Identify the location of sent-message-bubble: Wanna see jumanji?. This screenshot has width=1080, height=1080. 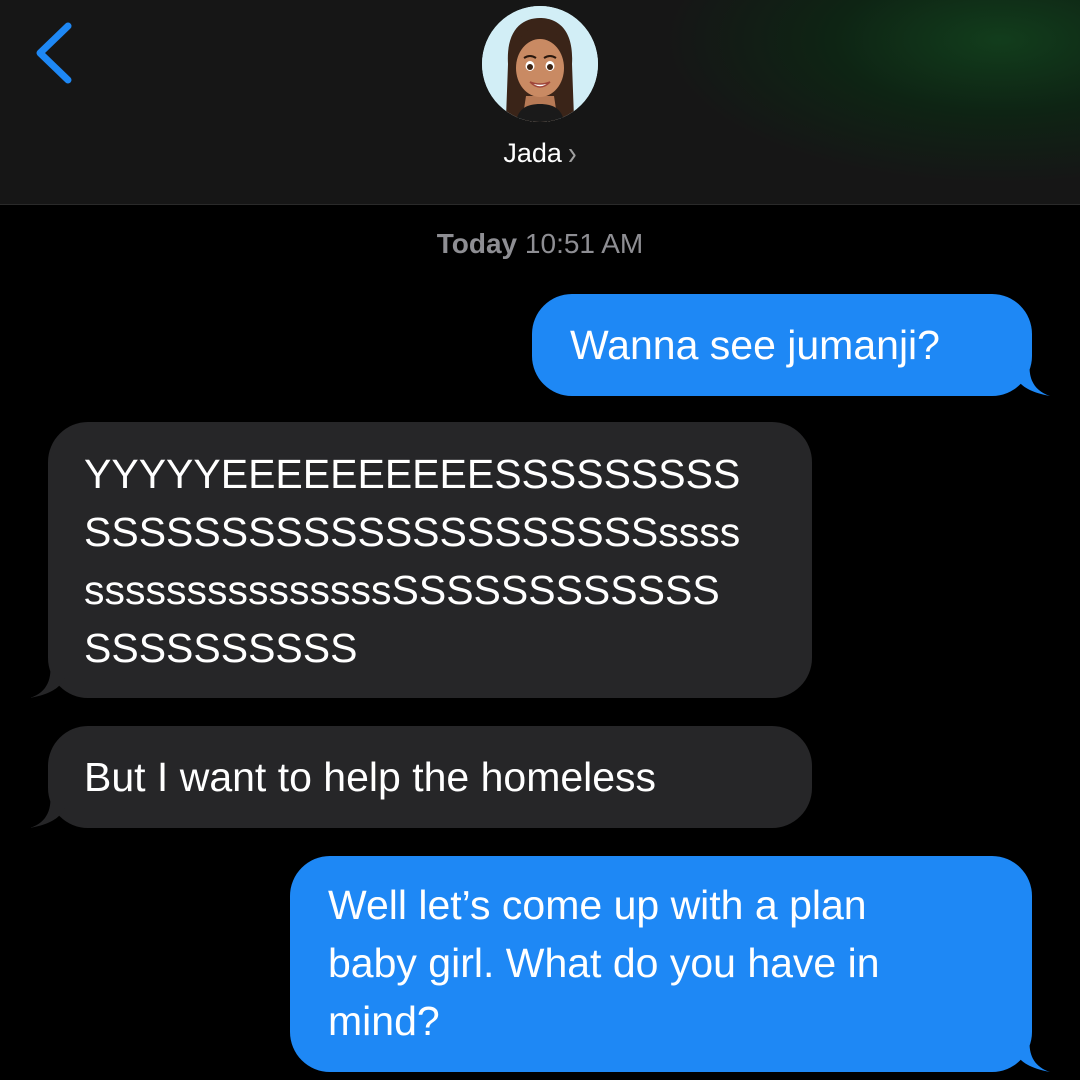
(791, 345).